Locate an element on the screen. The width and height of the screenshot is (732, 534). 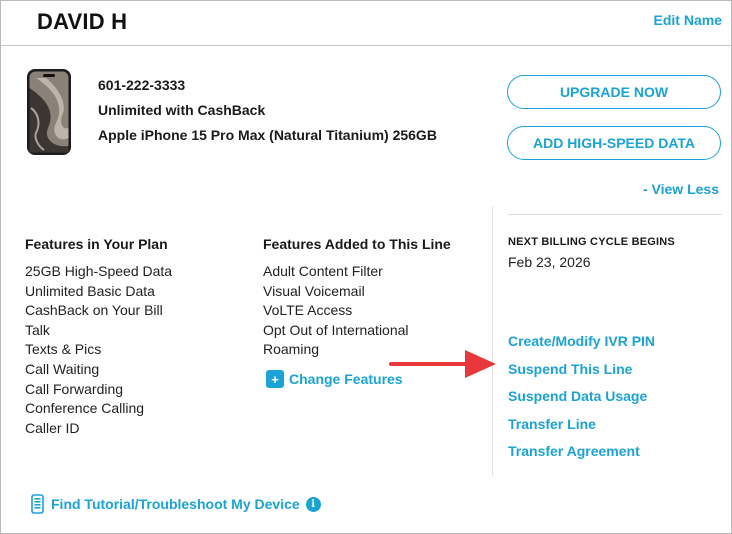
suspend-data-usage-link: Suspend Data Usage is located at coordinates (581, 397).